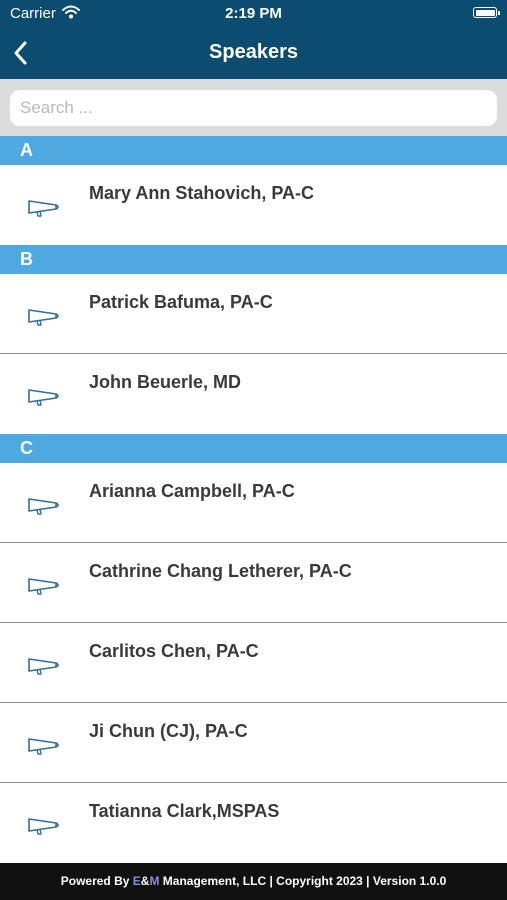 This screenshot has height=900, width=507. What do you see at coordinates (253, 259) in the screenshot?
I see `section-header-b: B` at bounding box center [253, 259].